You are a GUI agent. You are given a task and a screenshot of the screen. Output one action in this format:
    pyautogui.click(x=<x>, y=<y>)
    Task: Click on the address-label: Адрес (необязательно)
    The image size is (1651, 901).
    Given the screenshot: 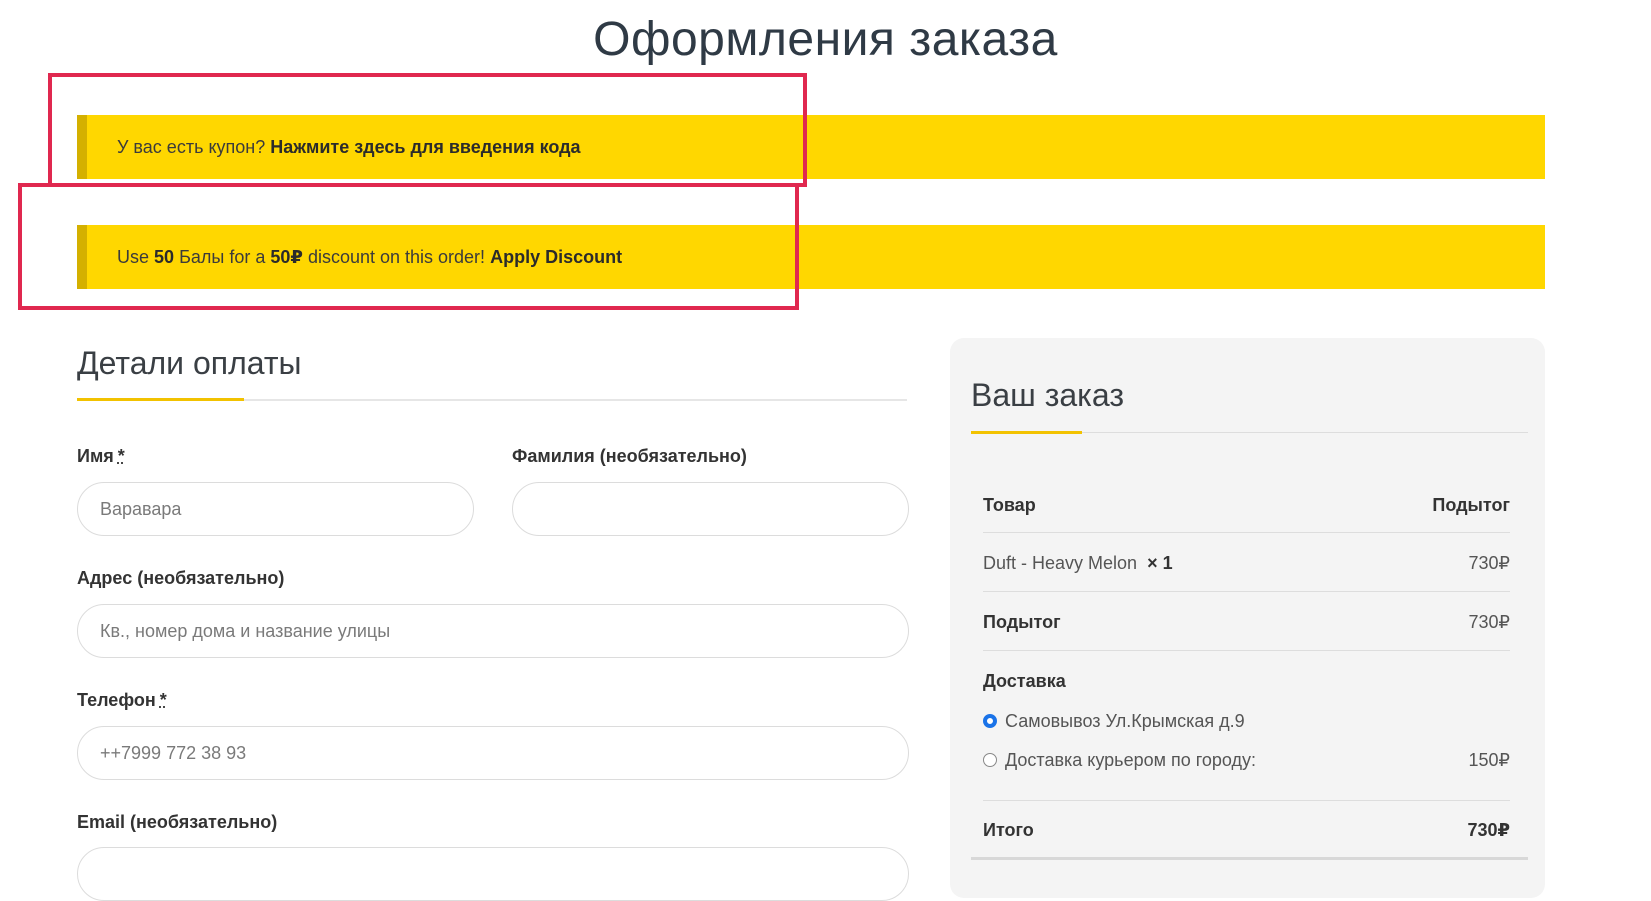 What is the action you would take?
    pyautogui.click(x=181, y=578)
    